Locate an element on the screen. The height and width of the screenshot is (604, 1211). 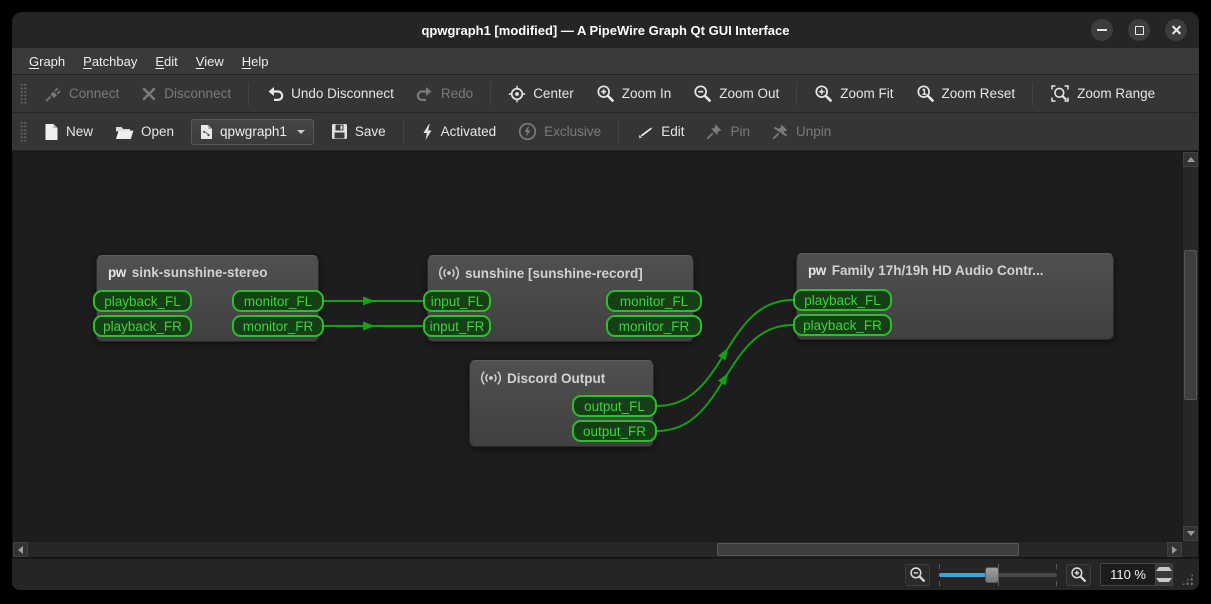
patchbay-file-dropdown: qpwgraph1 is located at coordinates (252, 131).